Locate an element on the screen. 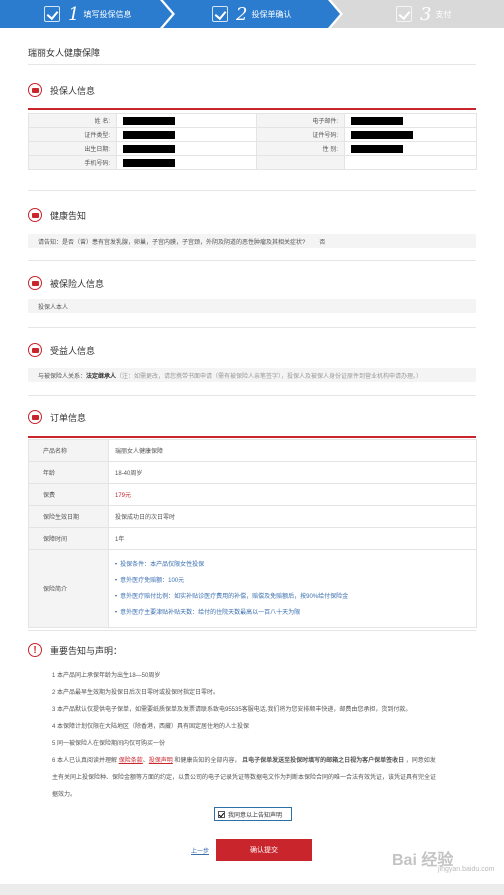  policyholder-table: 姓 名: 电子邮件: 证件类型: 证件号码: 出生日期: 性 别: 手机号码: is located at coordinates (252, 141).